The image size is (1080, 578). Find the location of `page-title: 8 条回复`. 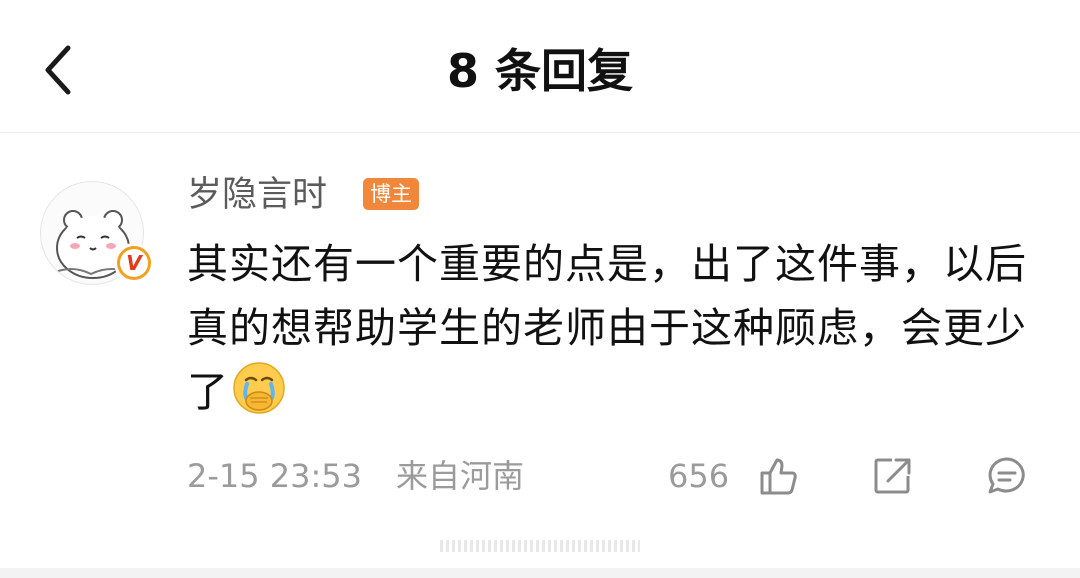

page-title: 8 条回复 is located at coordinates (540, 71).